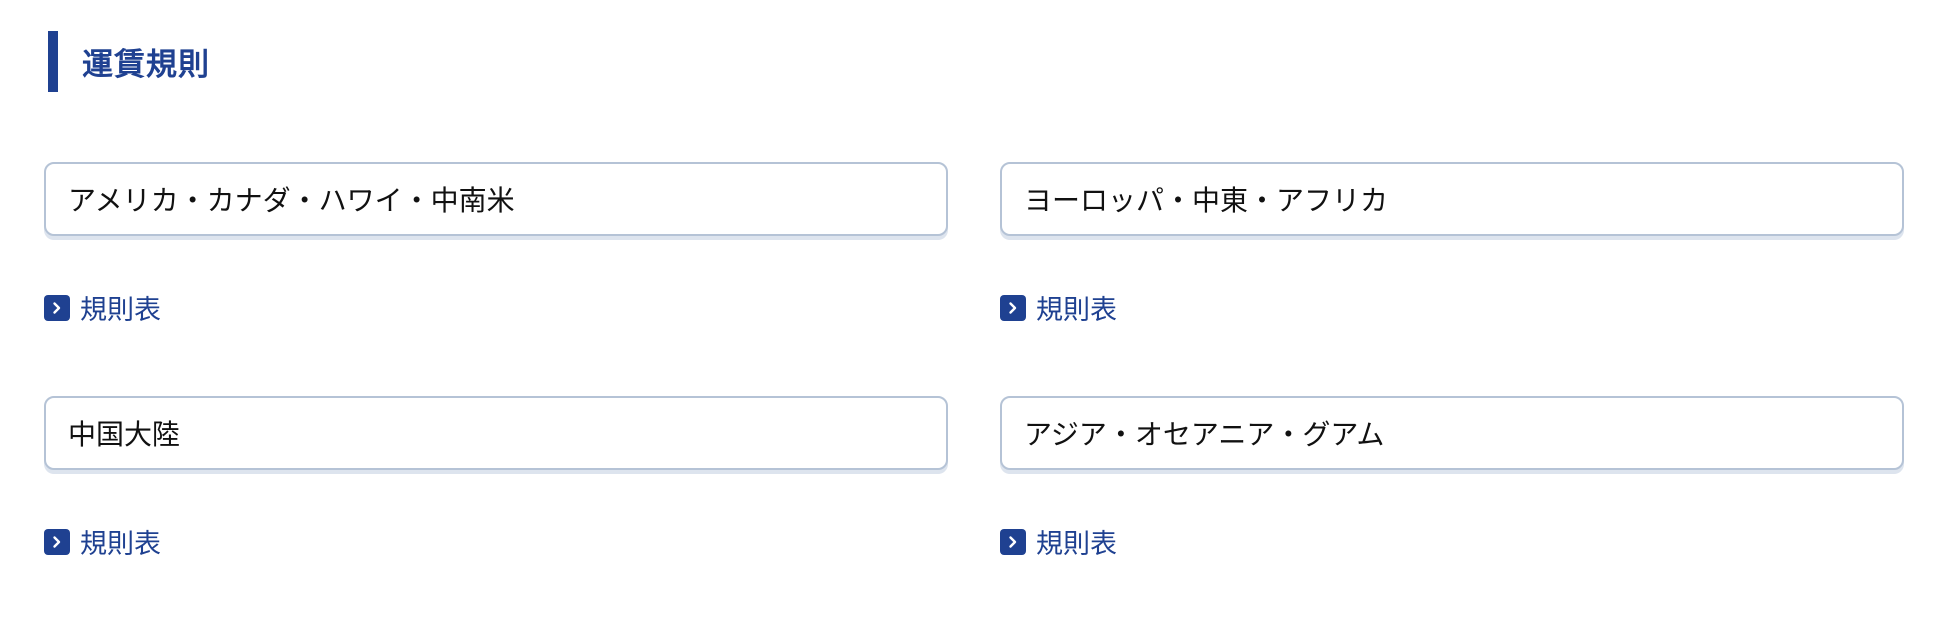 The image size is (1940, 630). I want to click on region-box-americas: アメリカ・カナダ・ハワイ・中南米, so click(496, 199).